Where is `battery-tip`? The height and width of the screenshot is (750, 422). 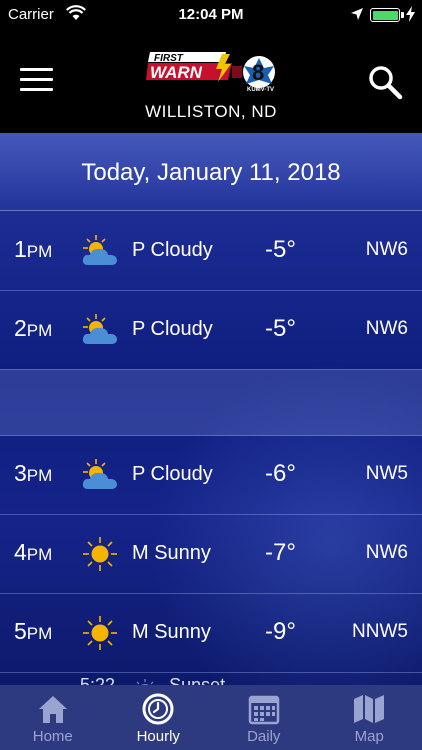 battery-tip is located at coordinates (402, 15).